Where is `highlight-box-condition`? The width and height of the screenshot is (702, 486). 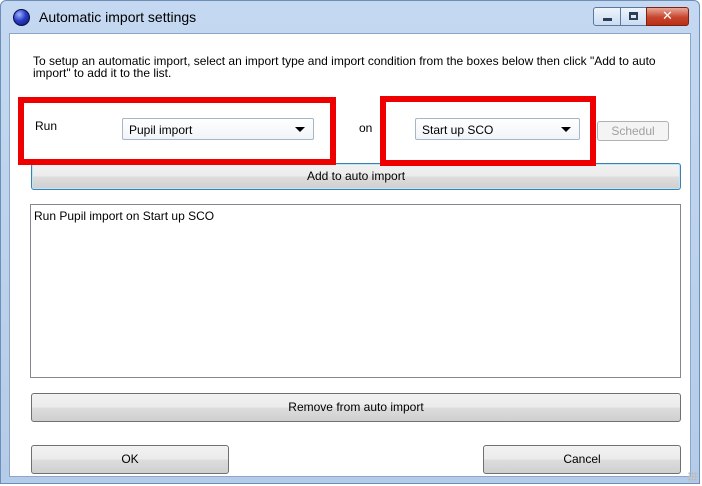
highlight-box-condition is located at coordinates (488, 131).